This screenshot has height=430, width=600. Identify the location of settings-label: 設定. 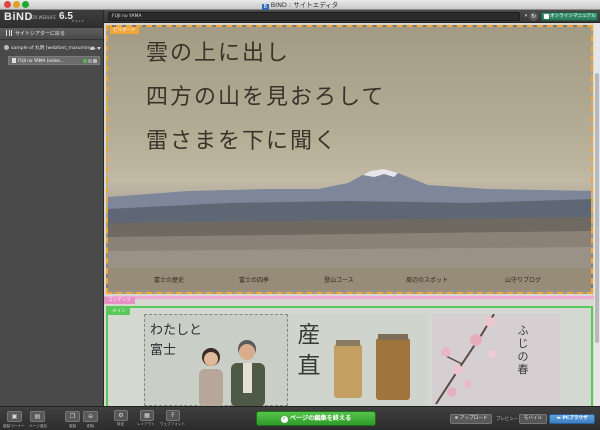
(121, 424).